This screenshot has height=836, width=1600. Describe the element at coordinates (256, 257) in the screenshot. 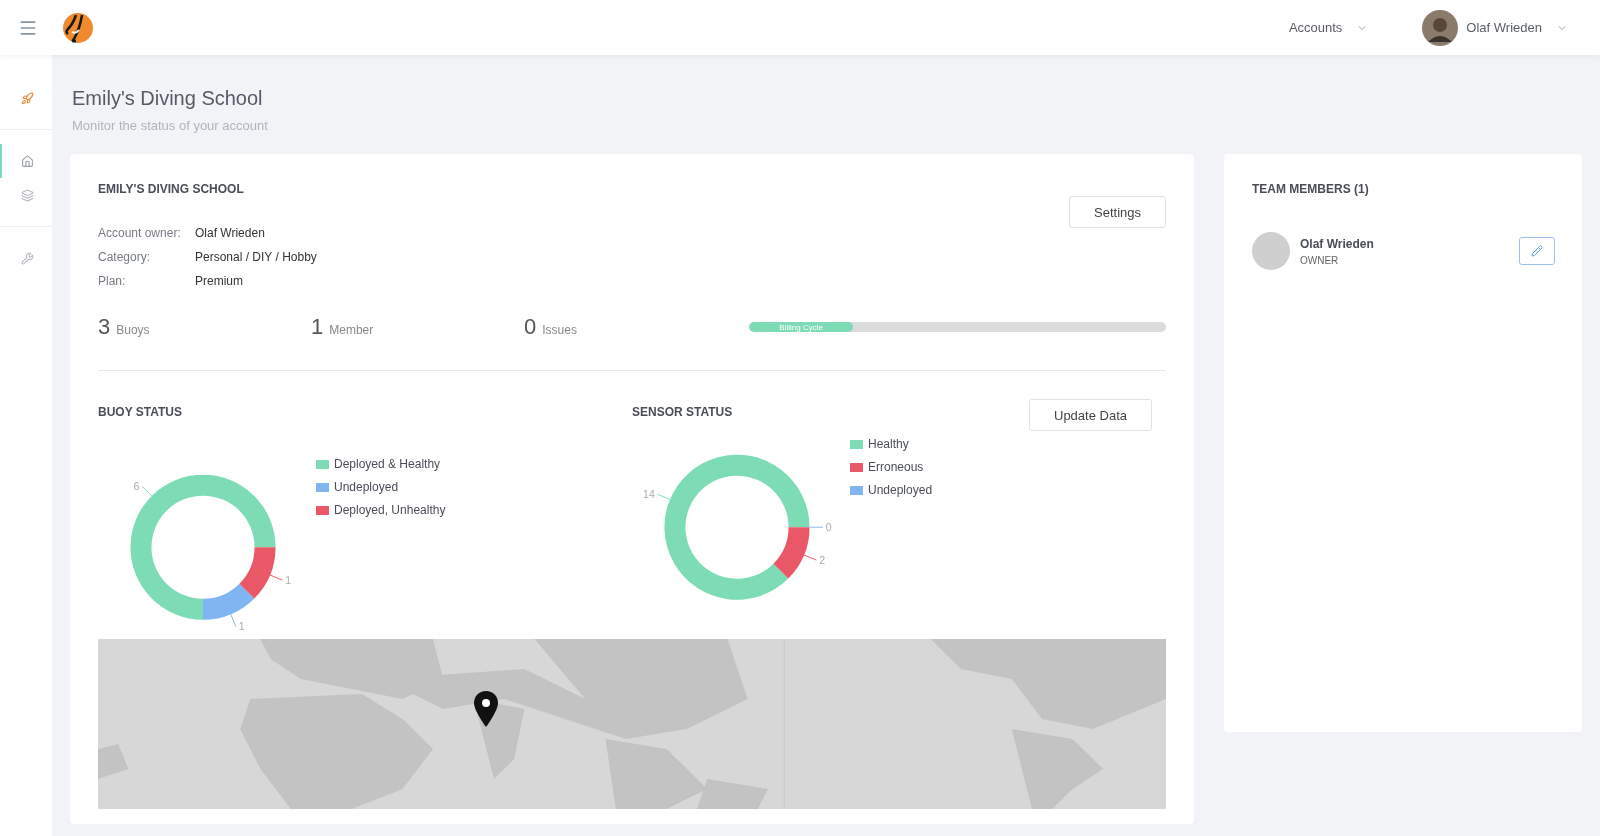

I see `detail-value: Personal / DIY / Hobby` at that location.